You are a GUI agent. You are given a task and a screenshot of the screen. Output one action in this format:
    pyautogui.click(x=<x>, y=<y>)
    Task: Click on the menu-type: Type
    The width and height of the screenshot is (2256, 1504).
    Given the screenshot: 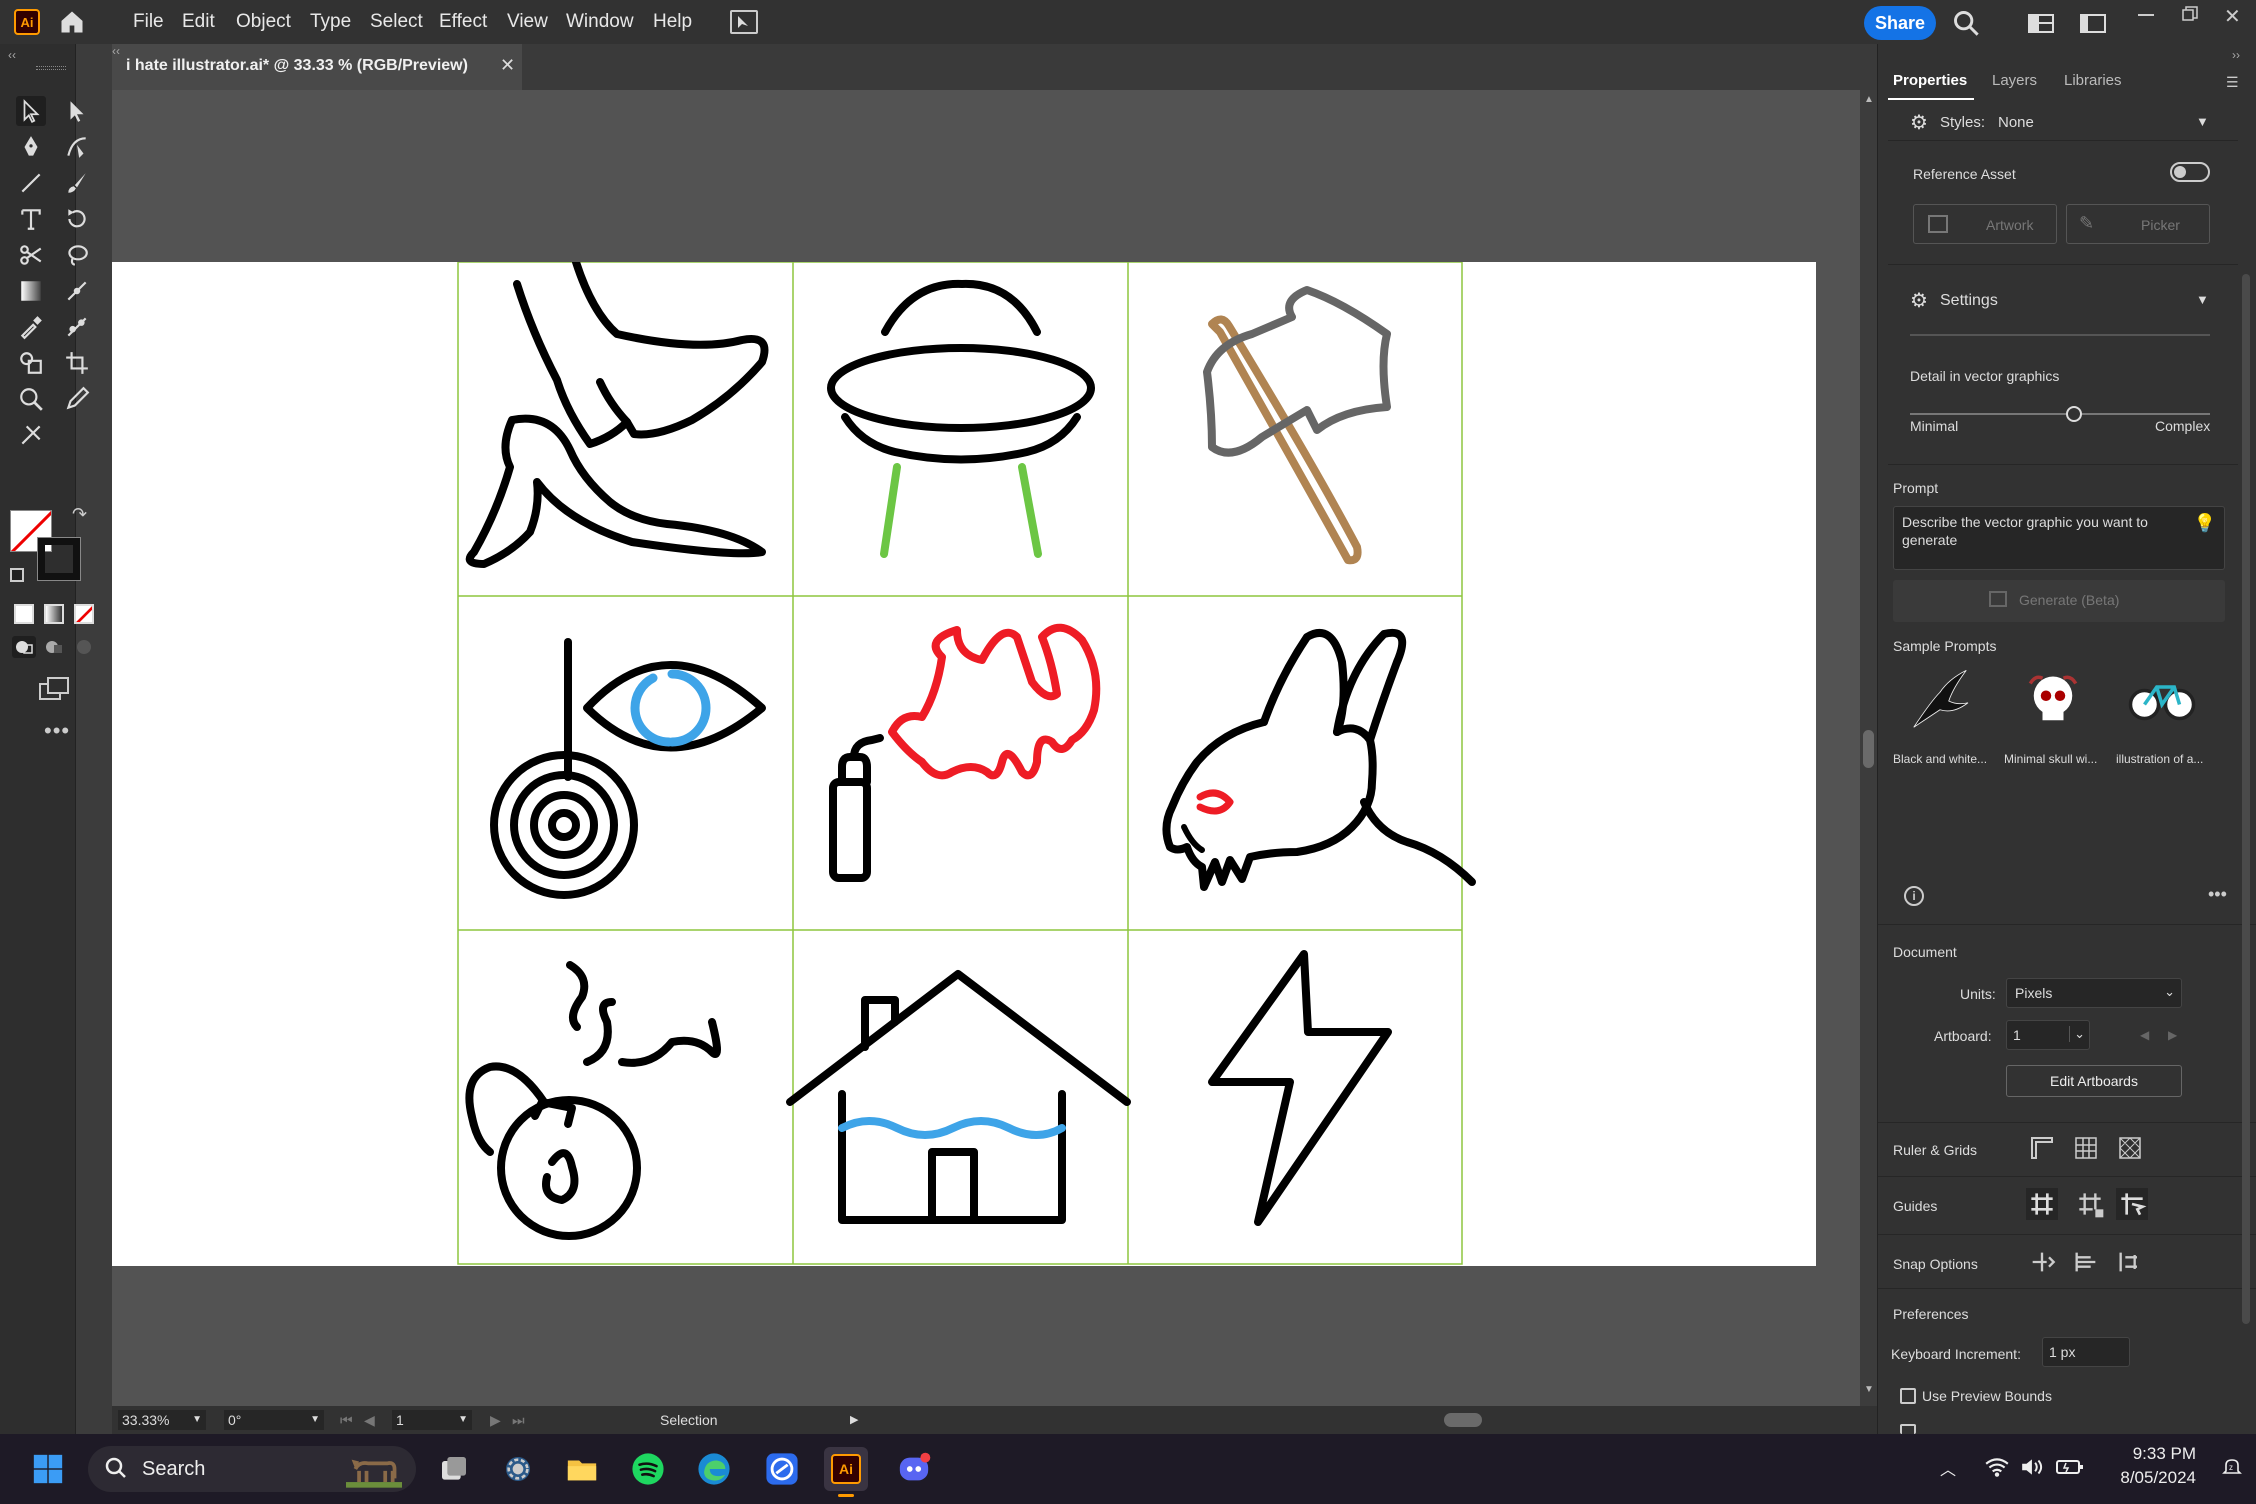 What is the action you would take?
    pyautogui.click(x=330, y=22)
    